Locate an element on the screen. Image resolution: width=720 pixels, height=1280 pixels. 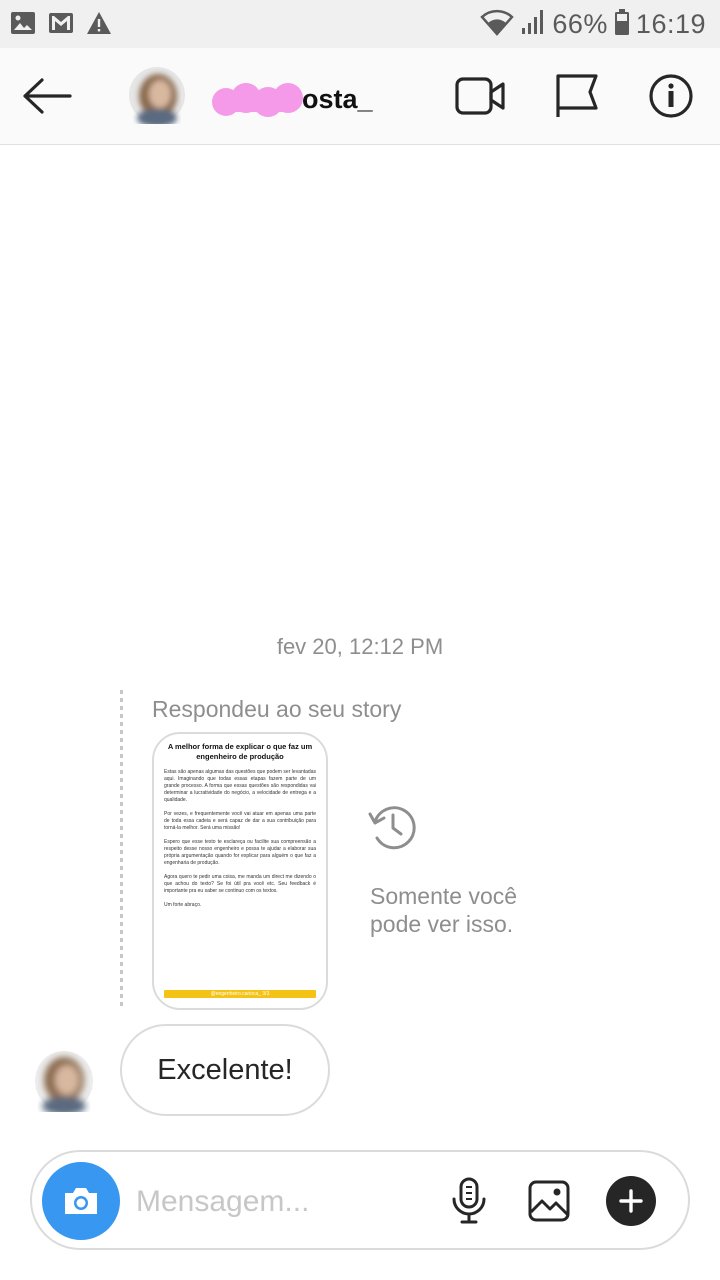
message-composer is located at coordinates (360, 1200).